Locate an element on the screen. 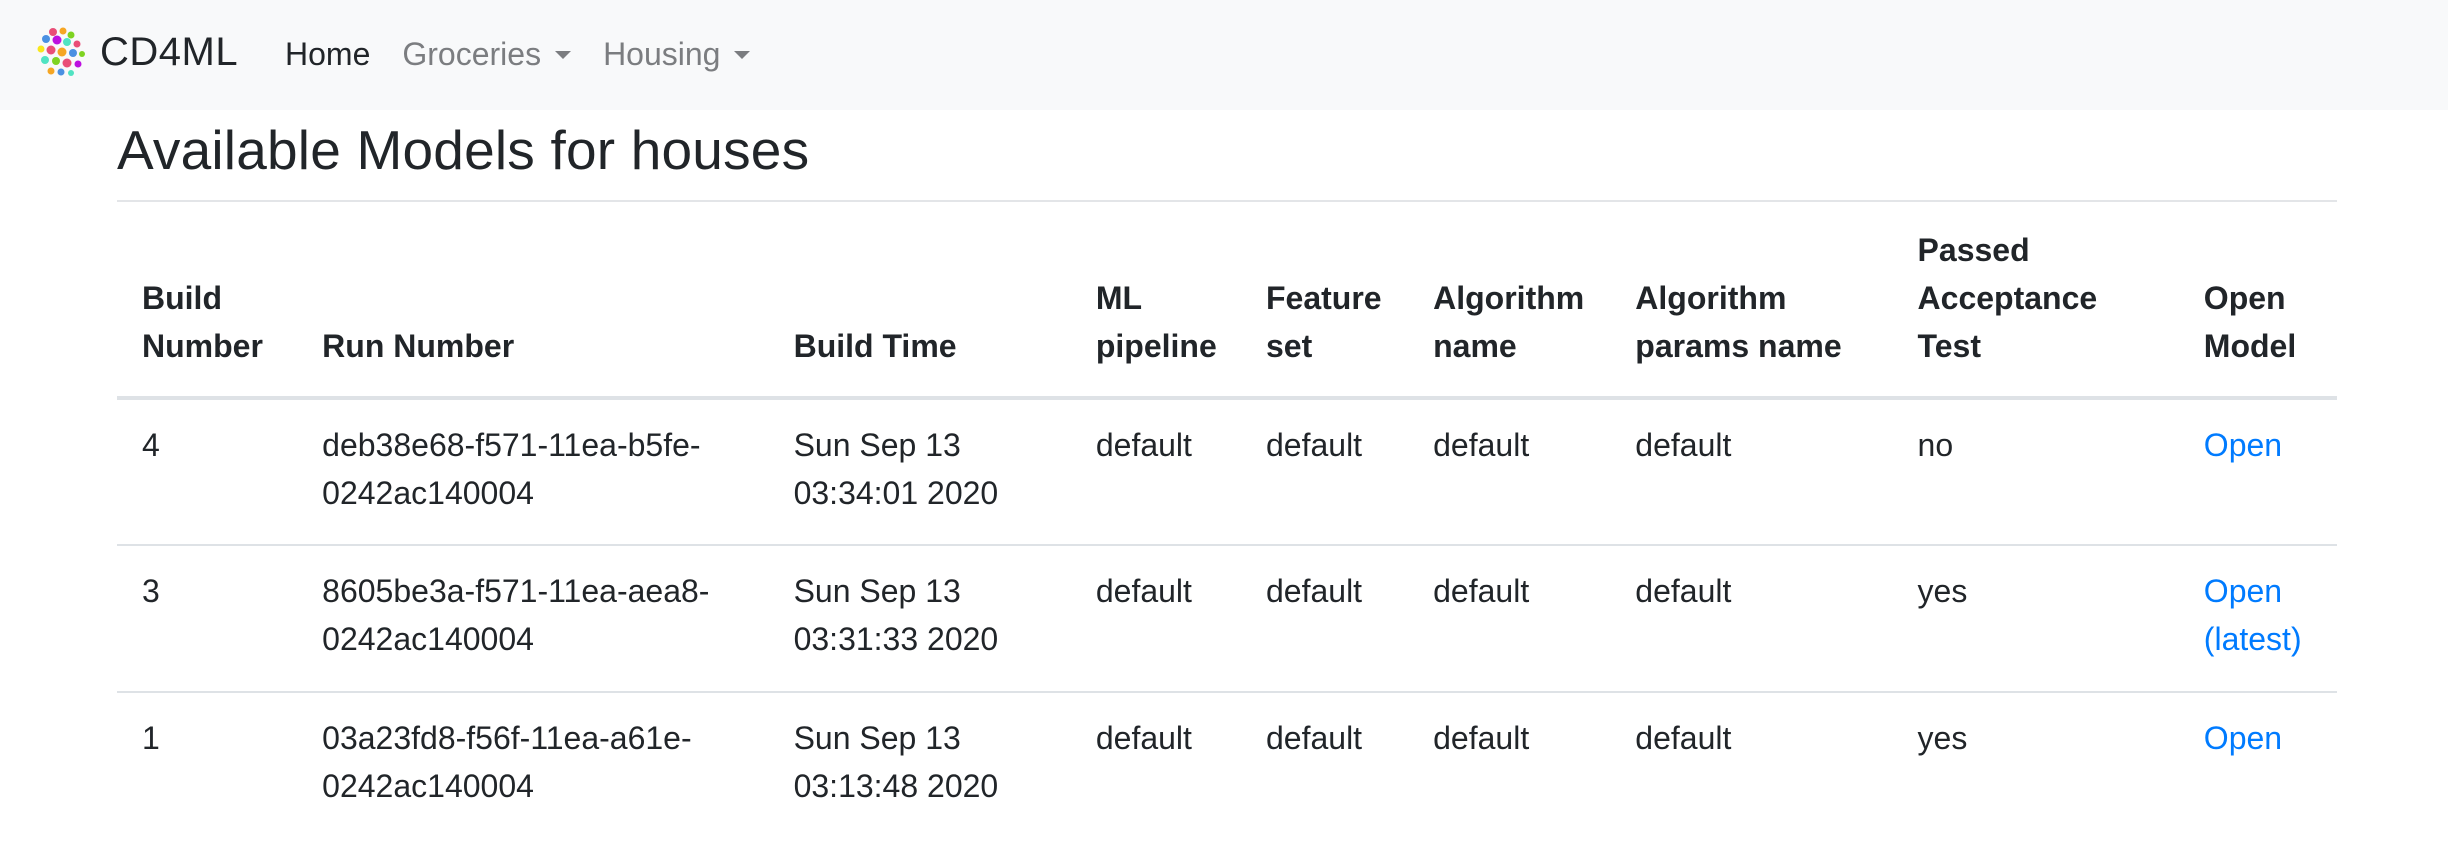  header-open-model: Open Model is located at coordinates (2257, 301).